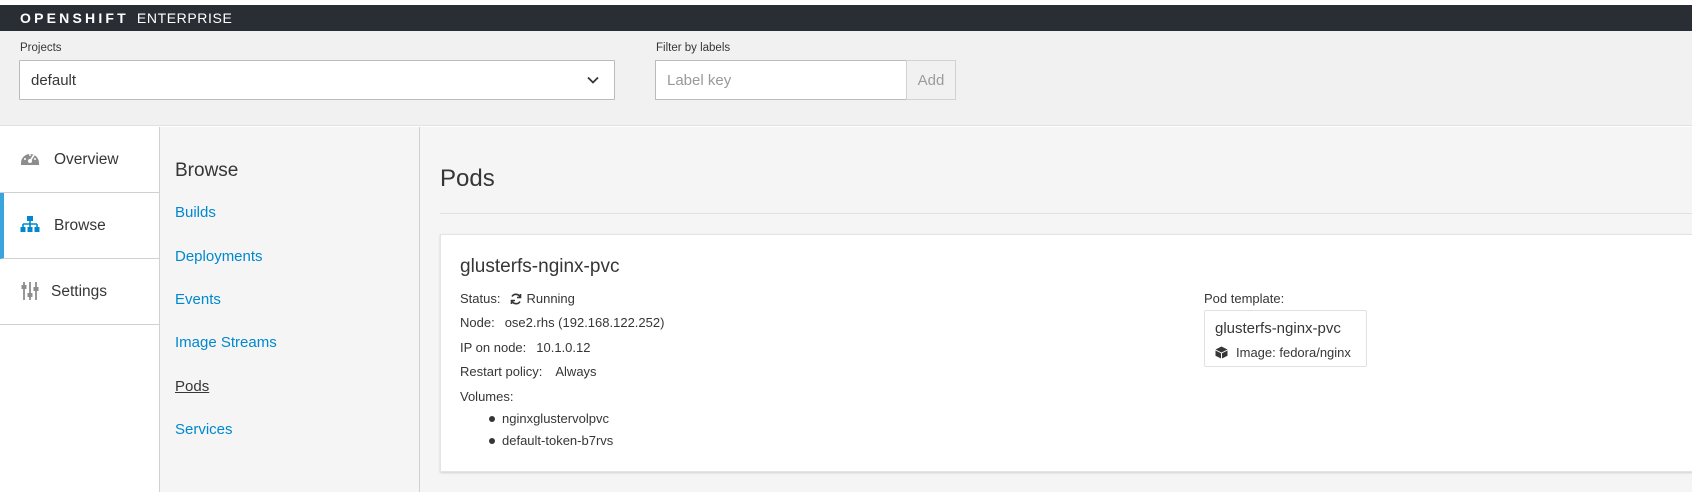 Image resolution: width=1692 pixels, height=492 pixels. I want to click on add-filter-label: Add, so click(931, 80).